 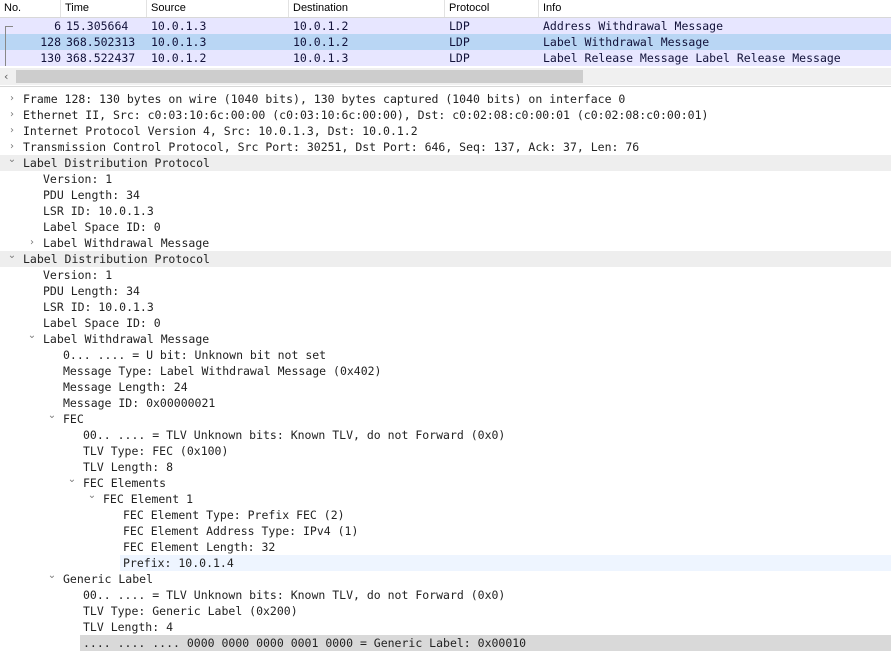 What do you see at coordinates (178, 563) in the screenshot?
I see `tree-row-label: Prefix: 10.0.1.4` at bounding box center [178, 563].